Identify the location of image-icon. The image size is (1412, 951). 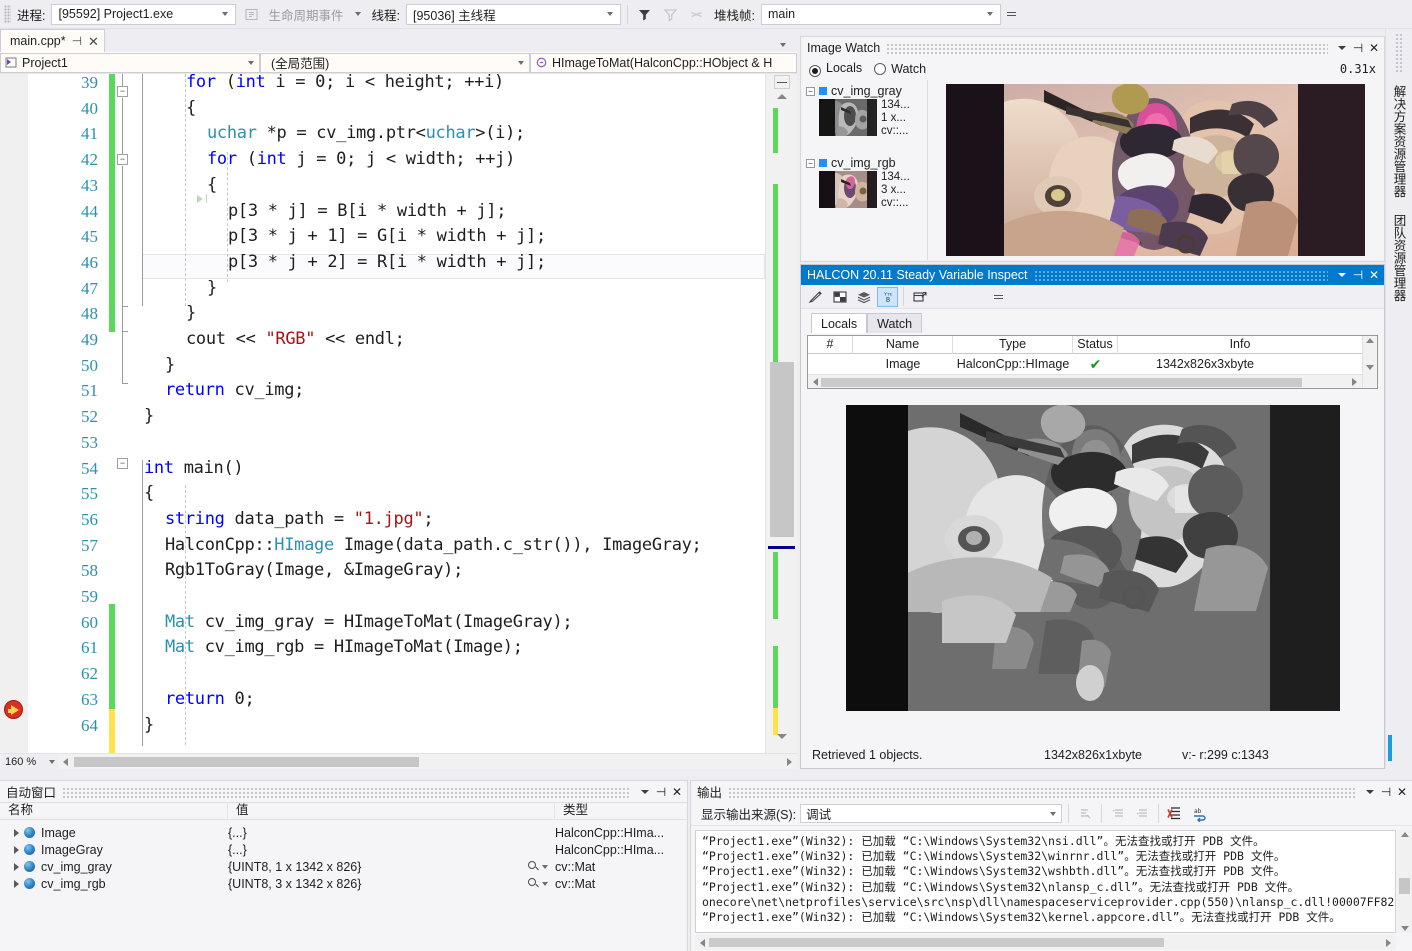
(839, 297).